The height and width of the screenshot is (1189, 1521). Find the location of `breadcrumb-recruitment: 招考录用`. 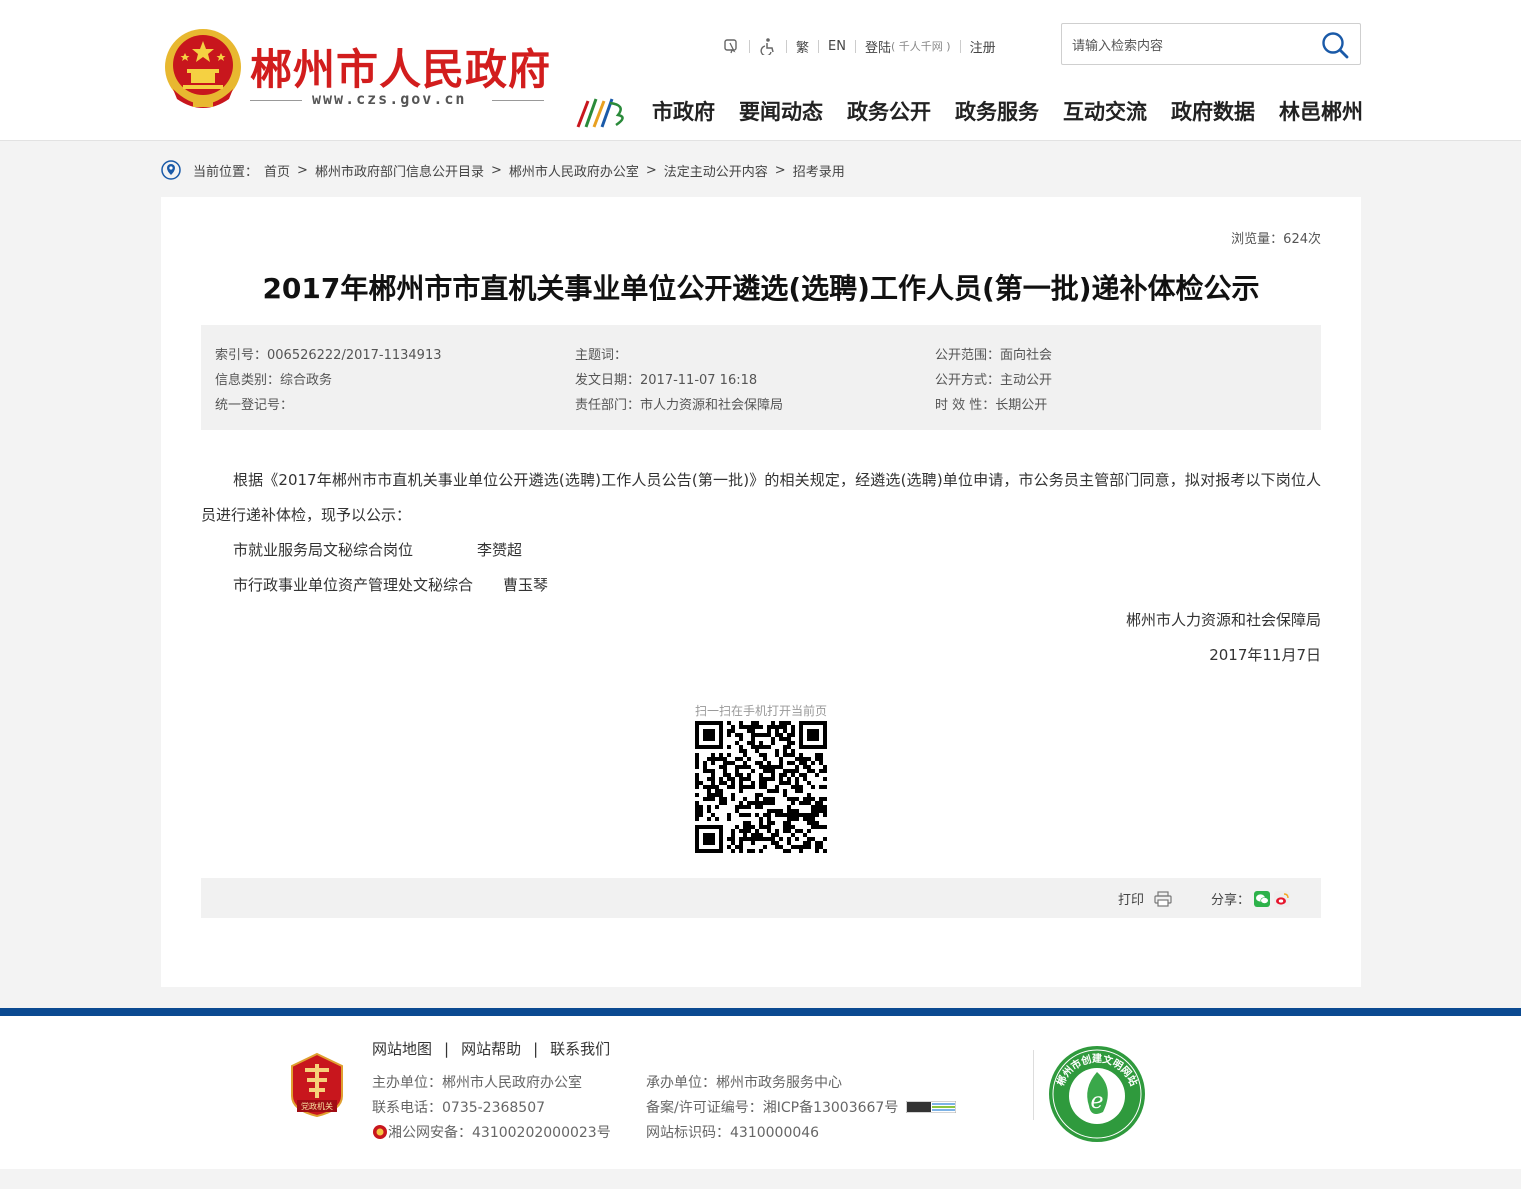

breadcrumb-recruitment: 招考录用 is located at coordinates (819, 170).